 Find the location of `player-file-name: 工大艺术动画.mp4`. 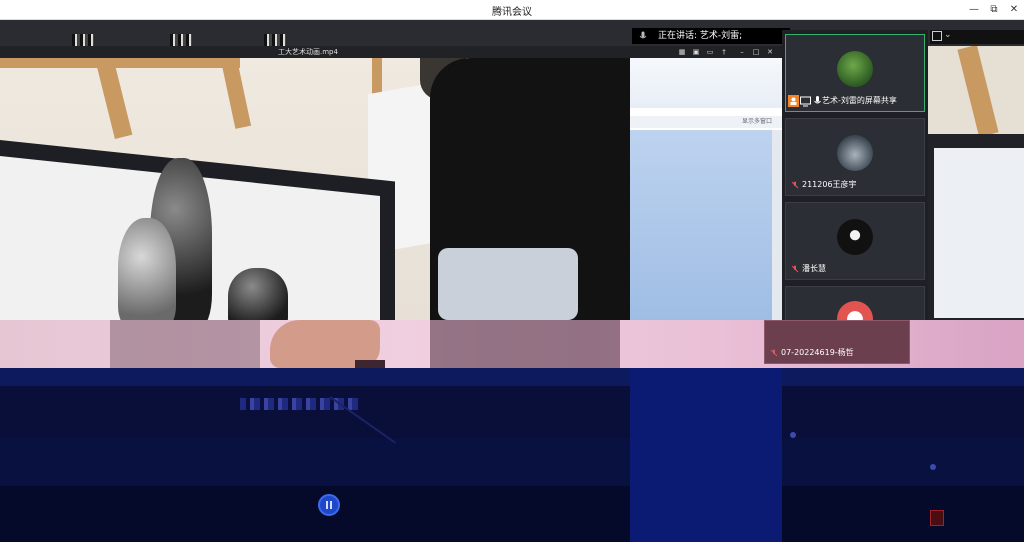

player-file-name: 工大艺术动画.mp4 is located at coordinates (308, 52).